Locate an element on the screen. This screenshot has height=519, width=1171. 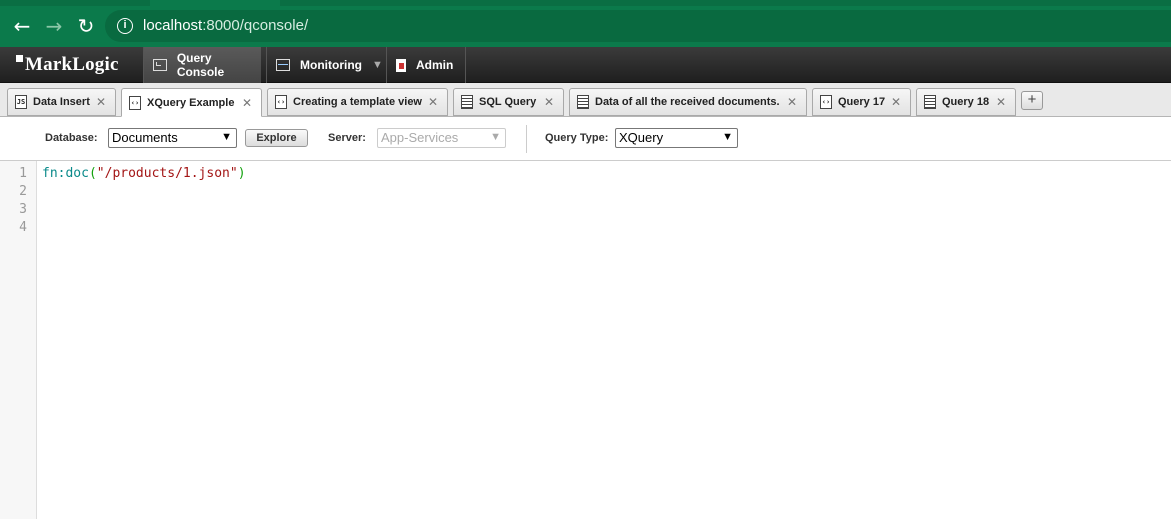
tab-label: Creating a template view is located at coordinates (357, 102).